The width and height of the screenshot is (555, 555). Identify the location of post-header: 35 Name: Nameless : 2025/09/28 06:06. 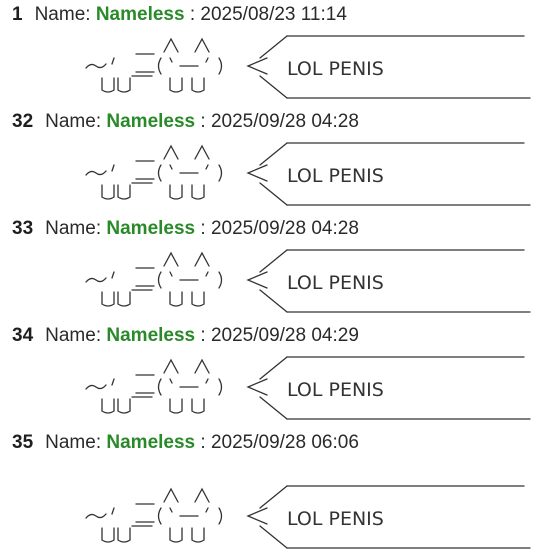
(185, 443).